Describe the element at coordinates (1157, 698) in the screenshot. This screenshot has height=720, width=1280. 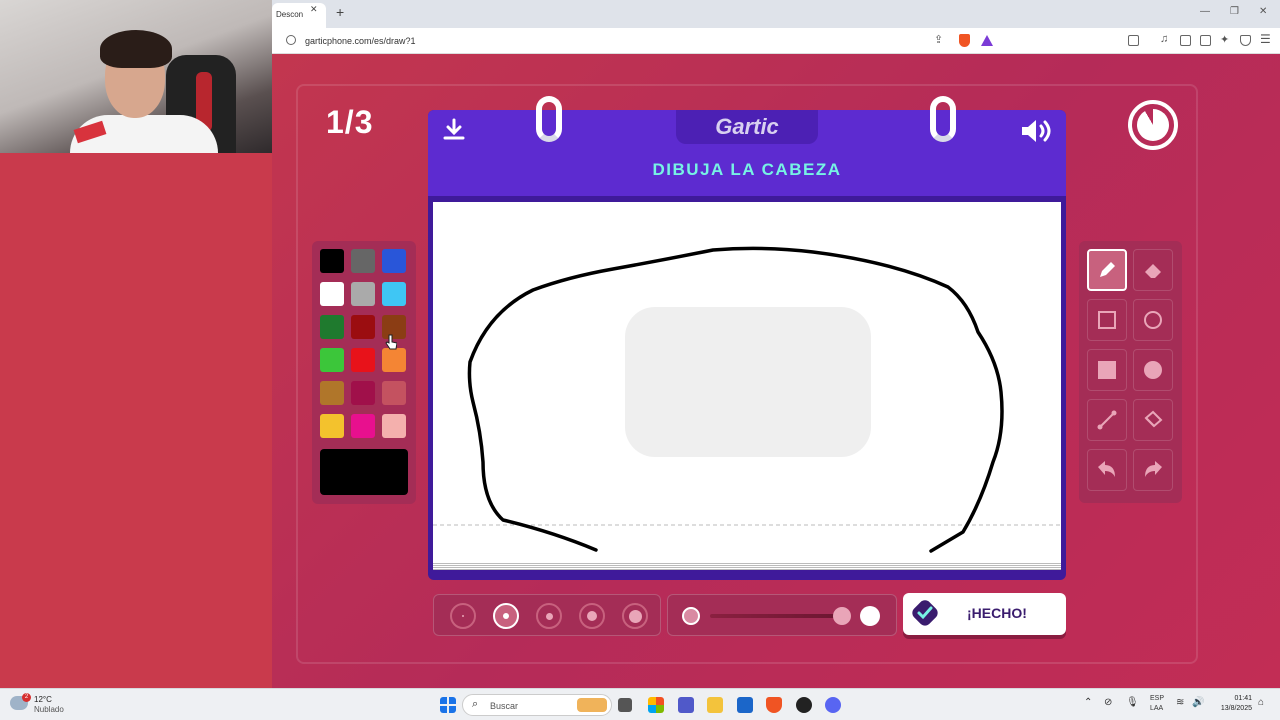
I see `language-indicator: ESP` at that location.